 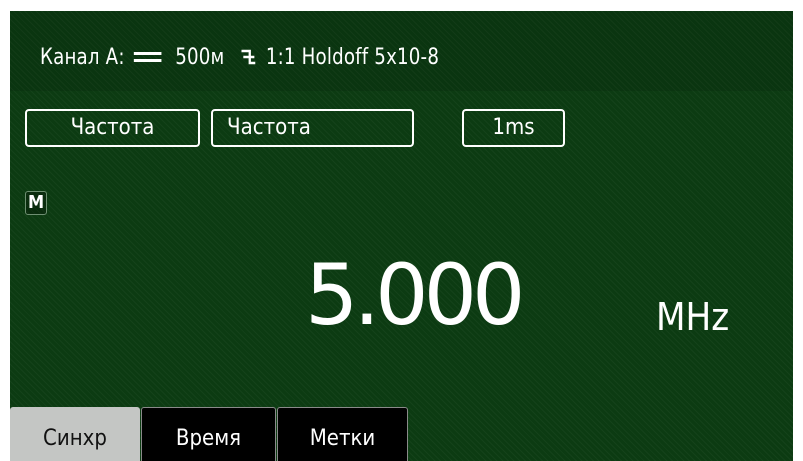 What do you see at coordinates (312, 128) in the screenshot?
I see `function-select-button: Частота` at bounding box center [312, 128].